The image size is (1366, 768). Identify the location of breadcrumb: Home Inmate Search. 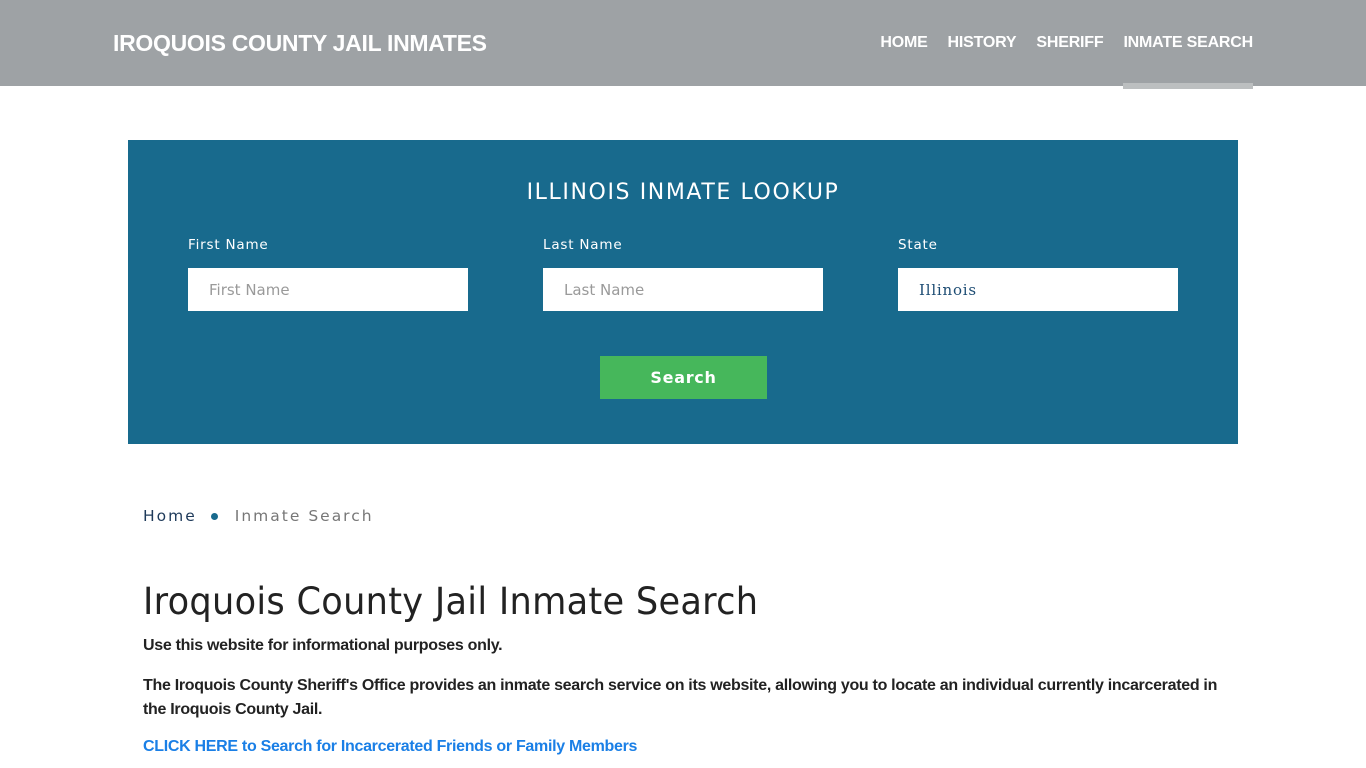
(258, 516).